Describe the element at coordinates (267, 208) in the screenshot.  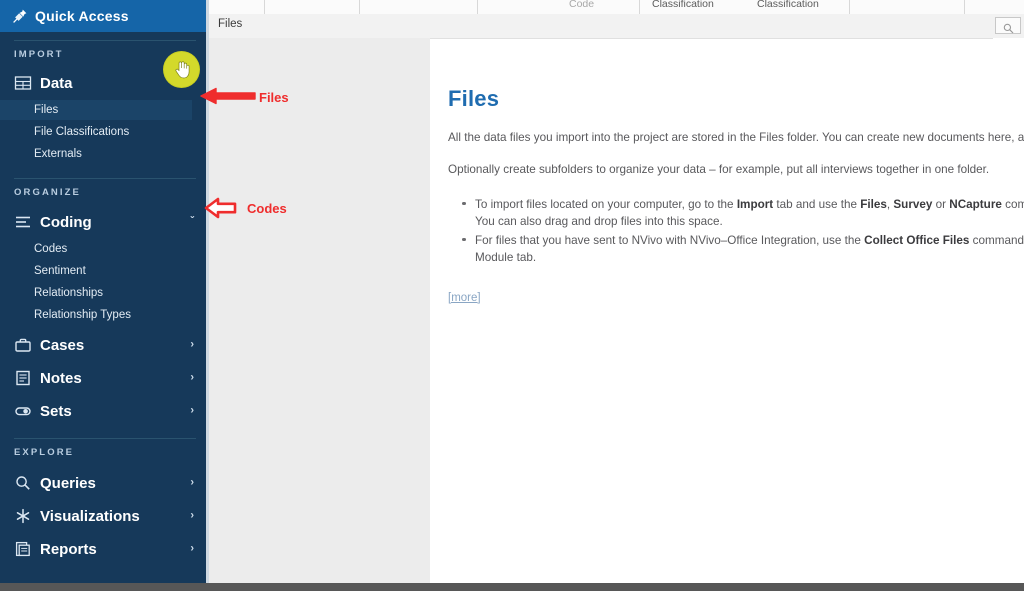
I see `annotation-label-codes: Codes` at that location.